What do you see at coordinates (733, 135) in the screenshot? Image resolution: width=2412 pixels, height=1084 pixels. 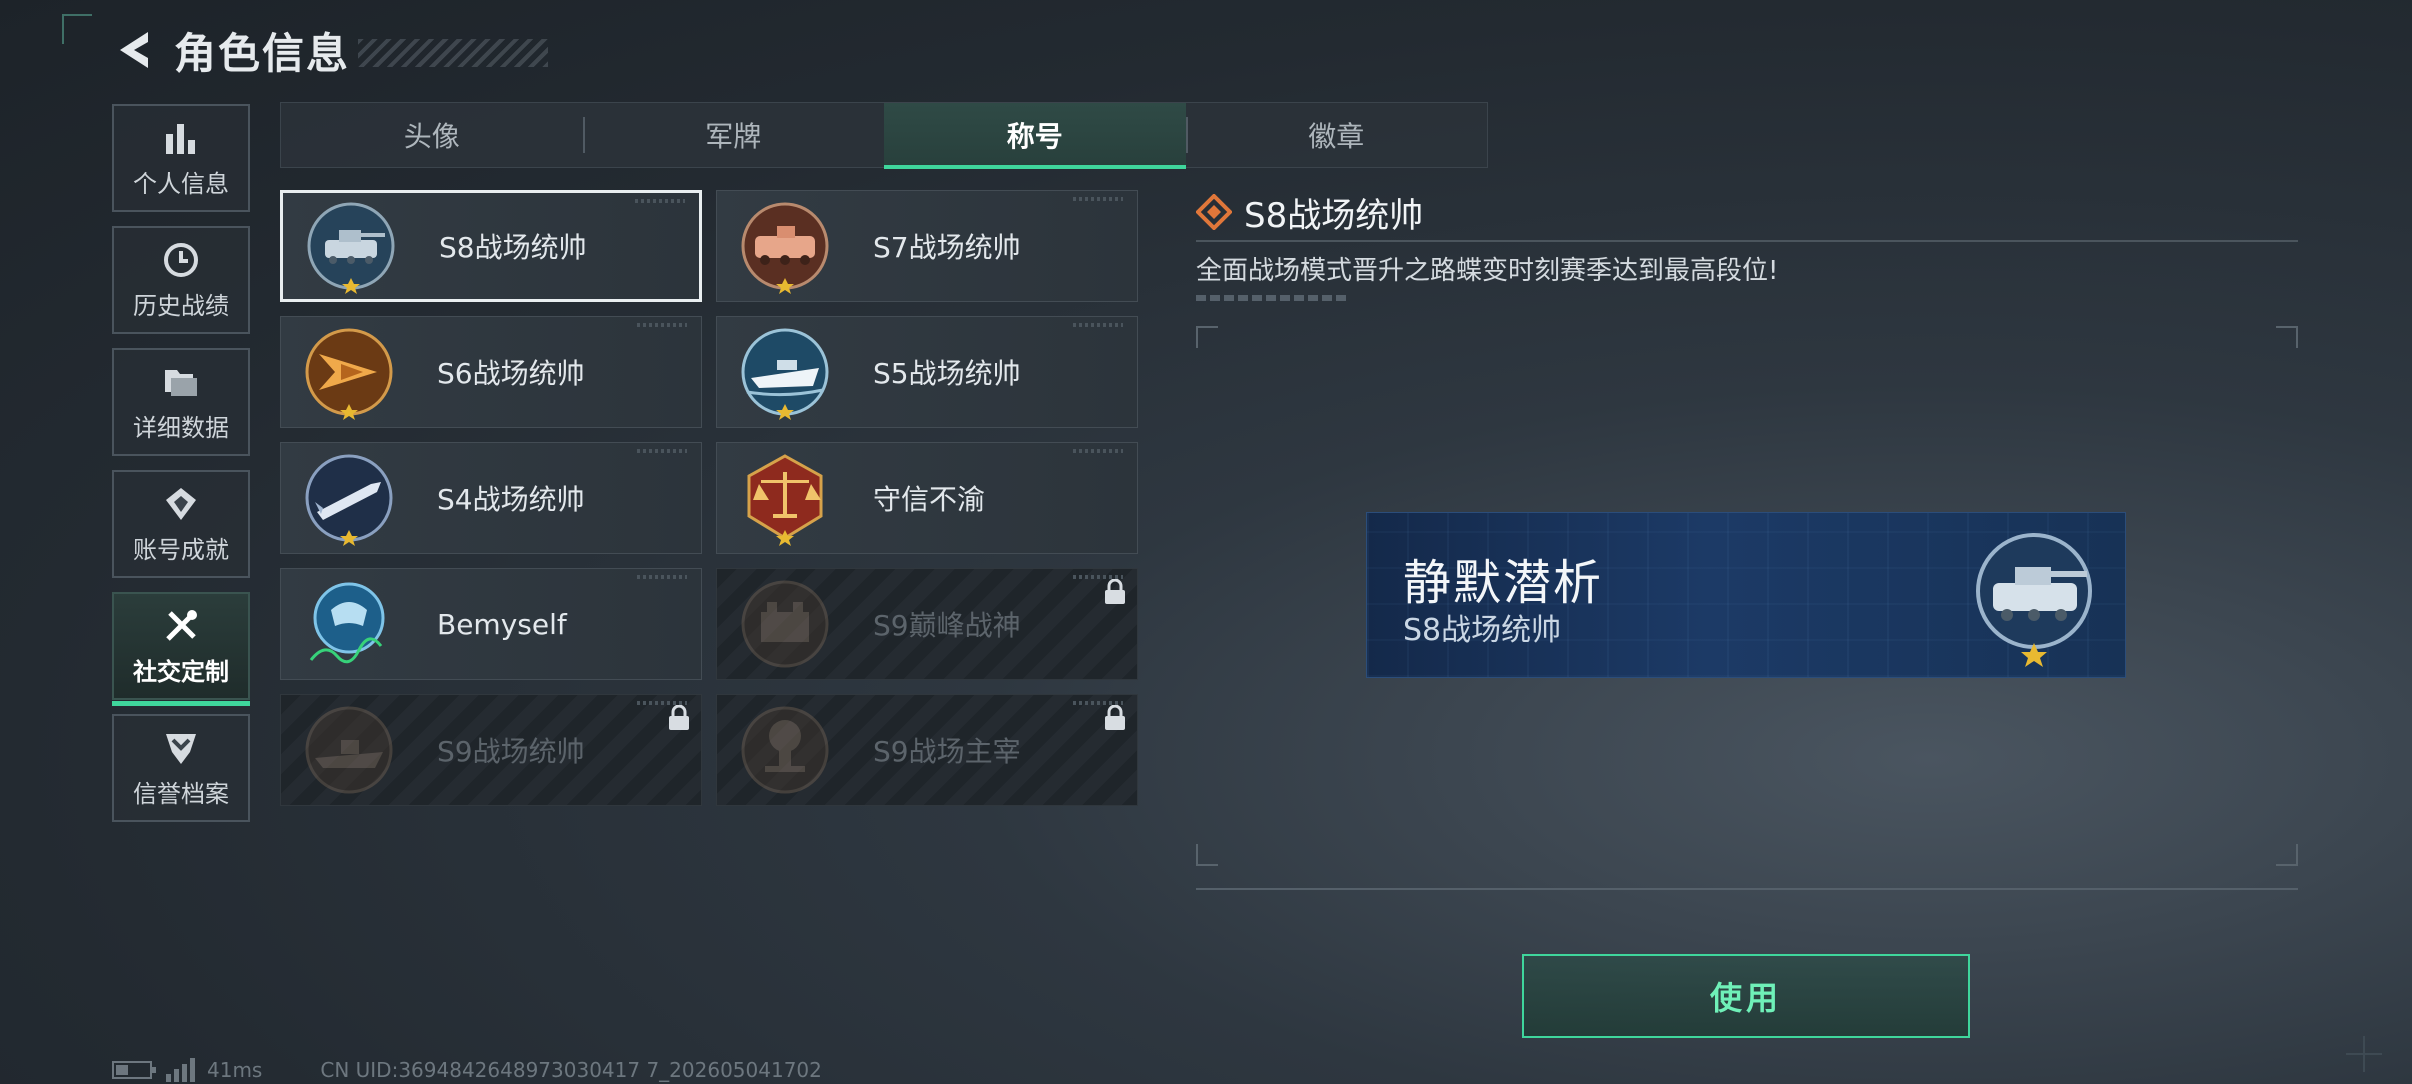 I see `tab-dogtag: 军牌` at bounding box center [733, 135].